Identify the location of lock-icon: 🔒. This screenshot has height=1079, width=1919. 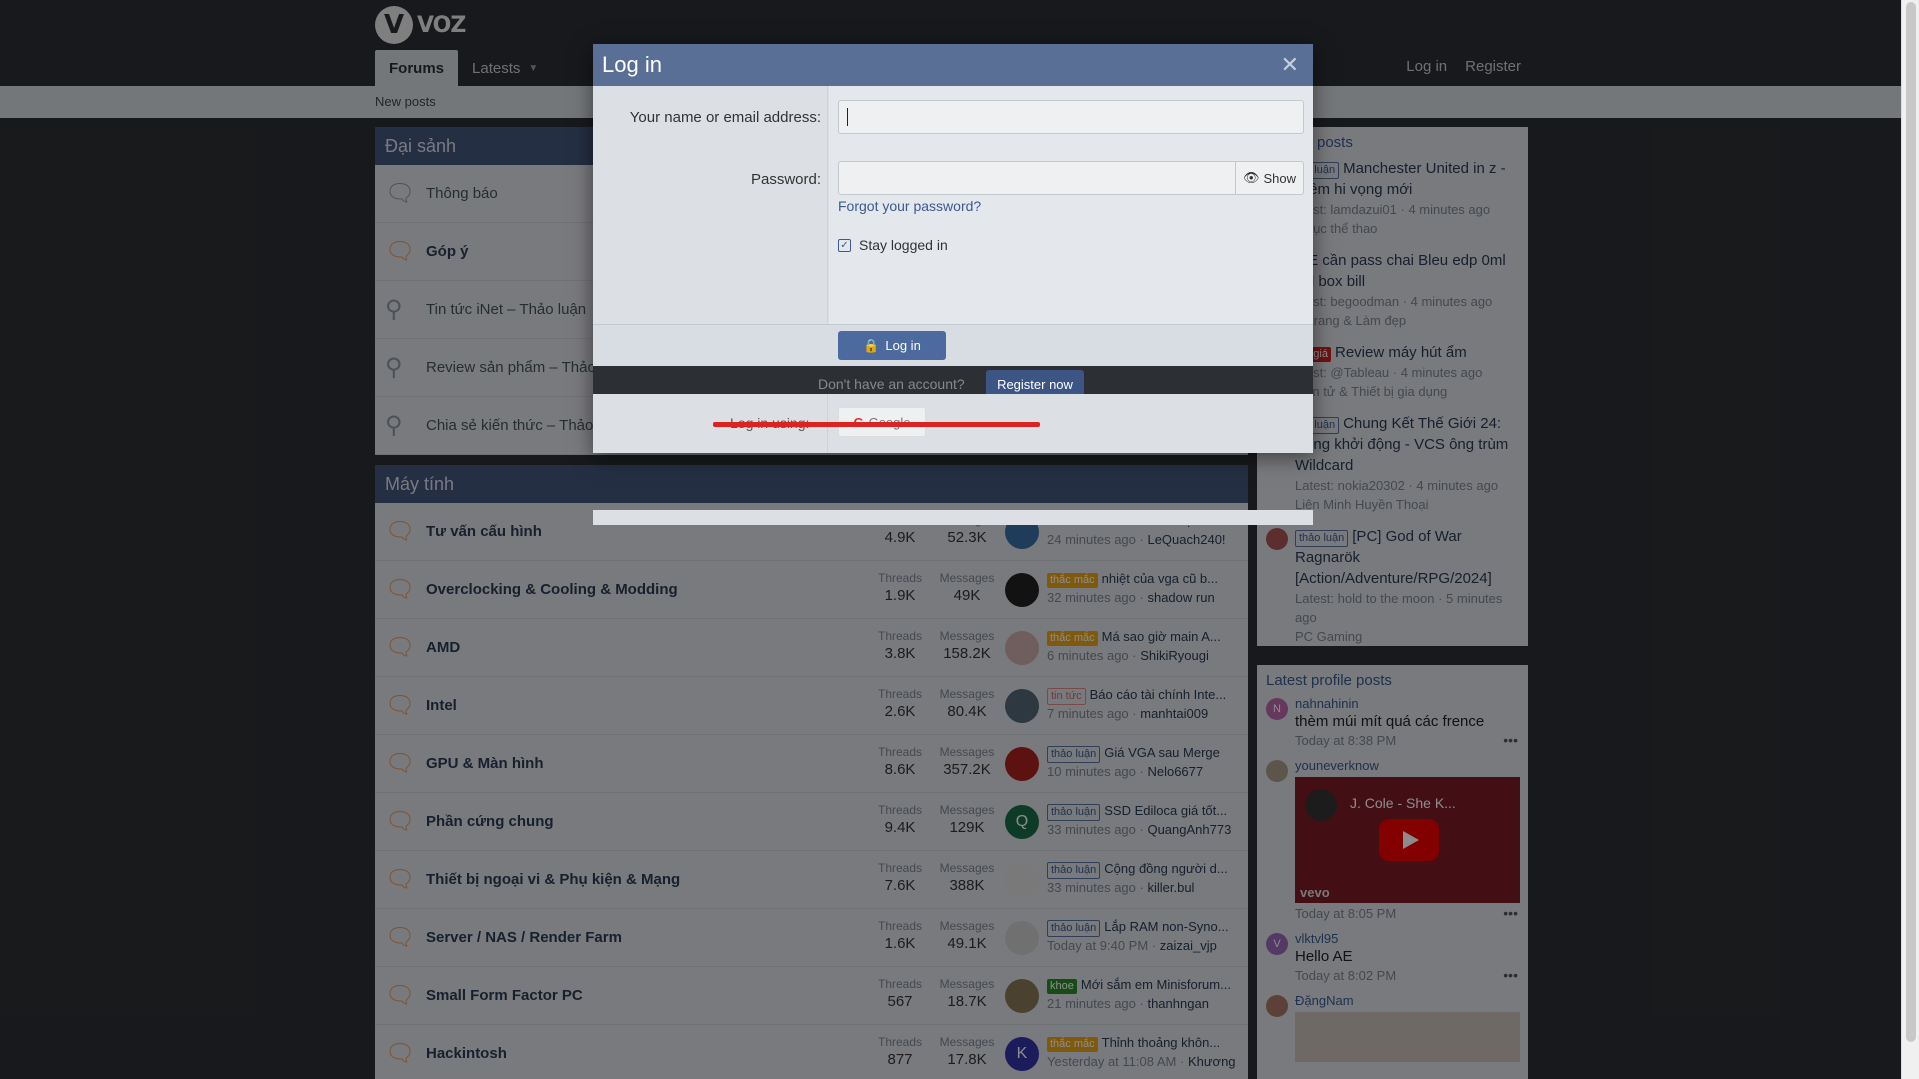
(871, 345).